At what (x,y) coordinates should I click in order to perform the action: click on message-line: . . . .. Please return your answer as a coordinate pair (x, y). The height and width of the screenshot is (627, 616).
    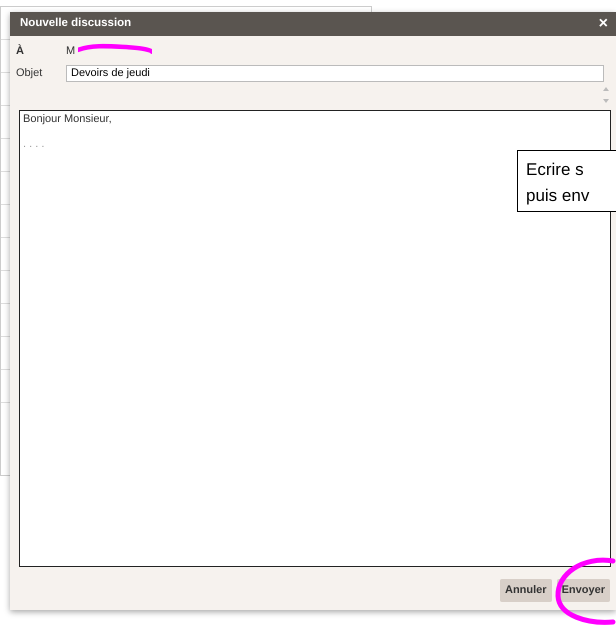
    Looking at the image, I should click on (34, 144).